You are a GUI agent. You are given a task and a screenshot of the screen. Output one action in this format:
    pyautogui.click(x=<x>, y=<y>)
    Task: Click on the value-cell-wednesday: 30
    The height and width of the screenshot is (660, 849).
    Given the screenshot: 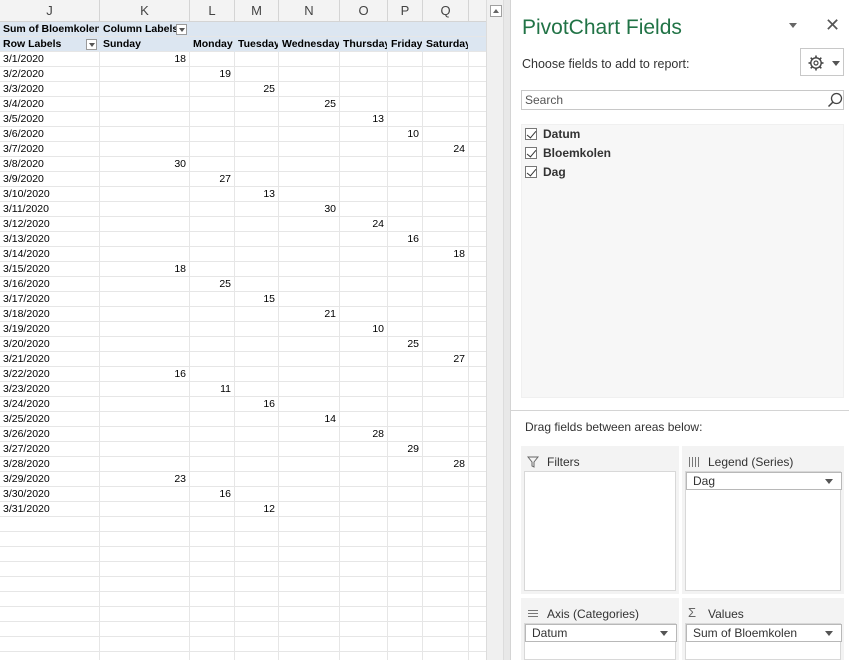 What is the action you would take?
    pyautogui.click(x=309, y=209)
    